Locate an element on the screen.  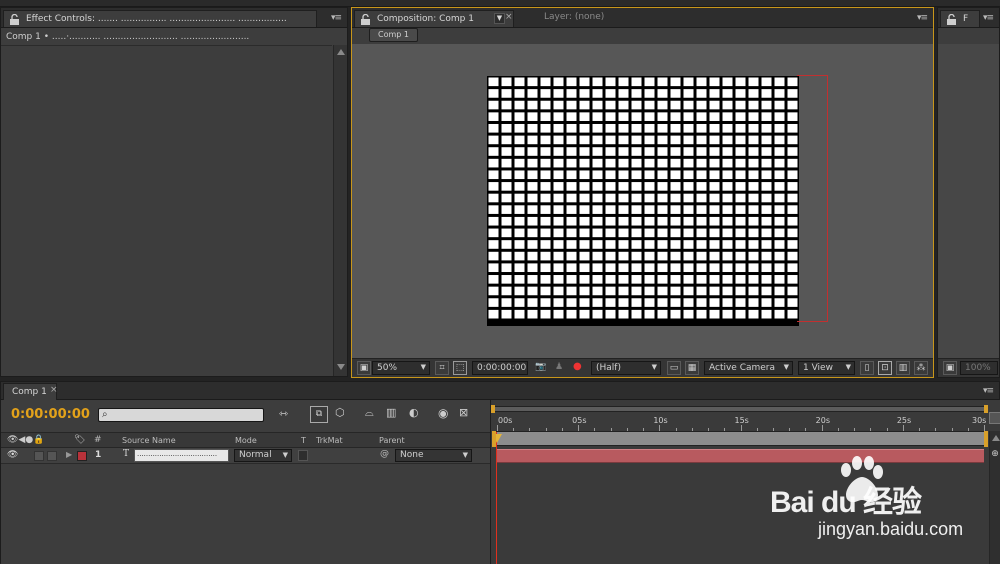
draft-3d-icon: ⬡ is located at coordinates (340, 412).